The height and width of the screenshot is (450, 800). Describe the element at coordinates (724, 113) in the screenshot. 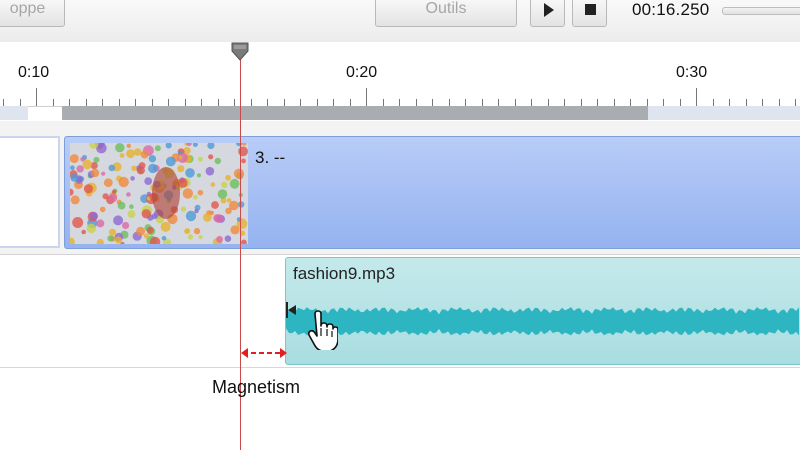

I see `timeline-range-tail` at that location.